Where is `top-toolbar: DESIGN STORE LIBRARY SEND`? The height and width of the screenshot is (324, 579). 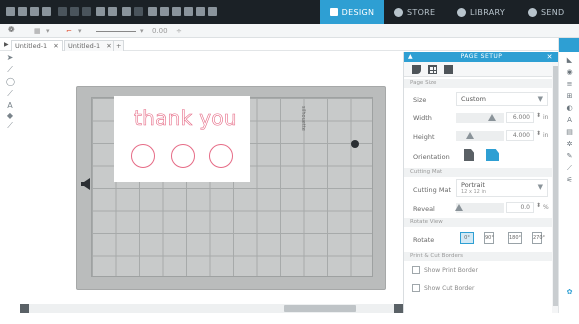
top-toolbar: DESIGN STORE LIBRARY SEND is located at coordinates (289, 12).